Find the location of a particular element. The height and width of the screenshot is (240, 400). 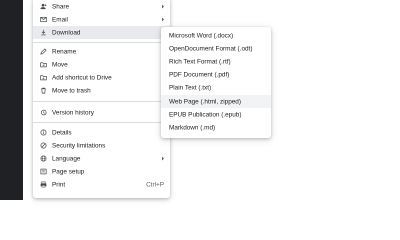

download-option-rtf: Rich Text Format (.rtf) is located at coordinates (216, 61).